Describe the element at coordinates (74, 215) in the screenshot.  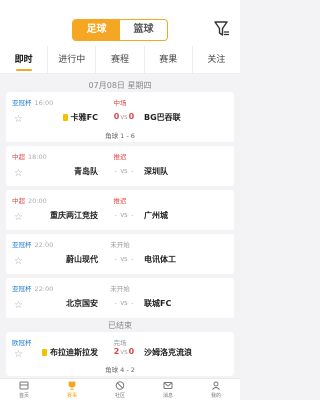
I see `home-team: 重庆两江竞技` at that location.